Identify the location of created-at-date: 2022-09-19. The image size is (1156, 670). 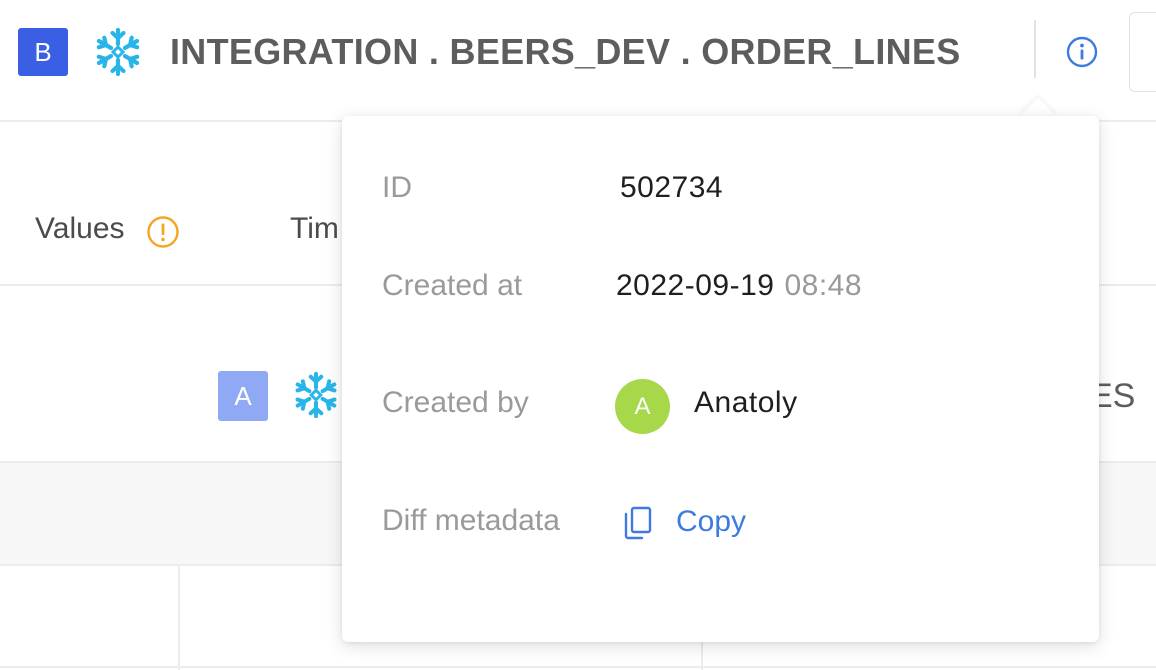
(695, 285).